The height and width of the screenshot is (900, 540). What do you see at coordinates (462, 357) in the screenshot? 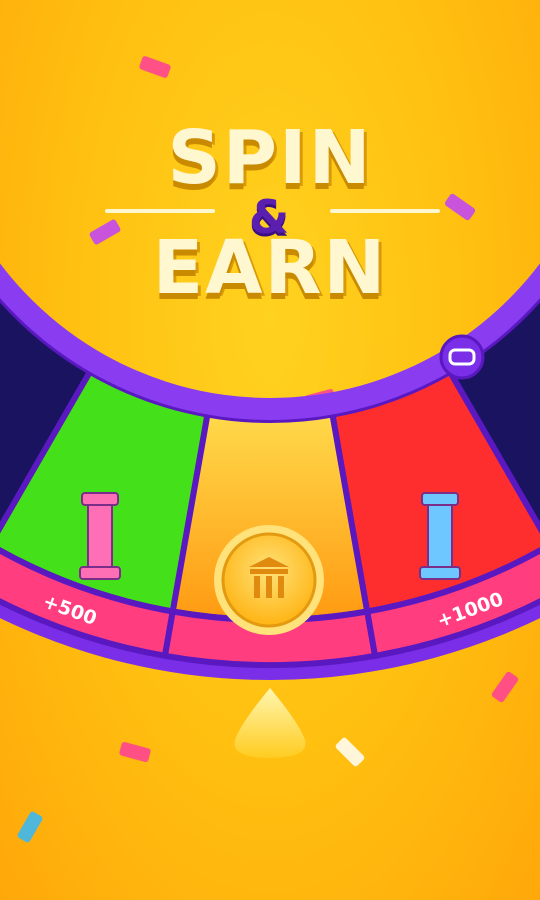
I see `rim-button` at bounding box center [462, 357].